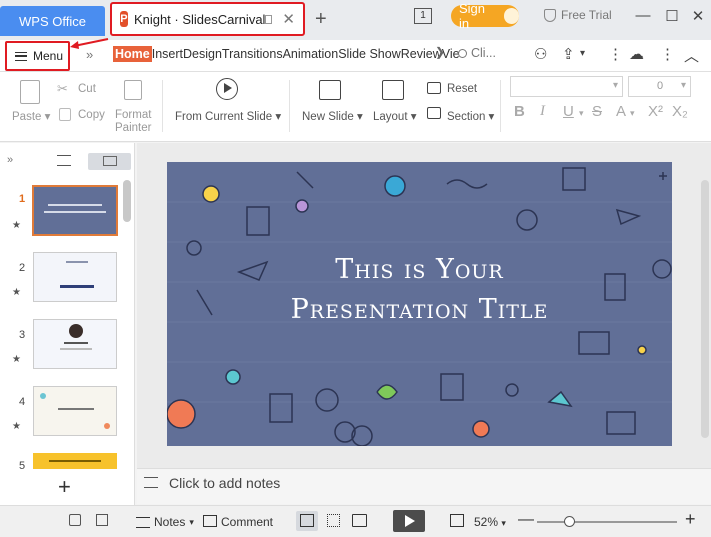 This screenshot has height=537, width=711. Describe the element at coordinates (333, 520) in the screenshot. I see `slide-sorter-icon` at that location.